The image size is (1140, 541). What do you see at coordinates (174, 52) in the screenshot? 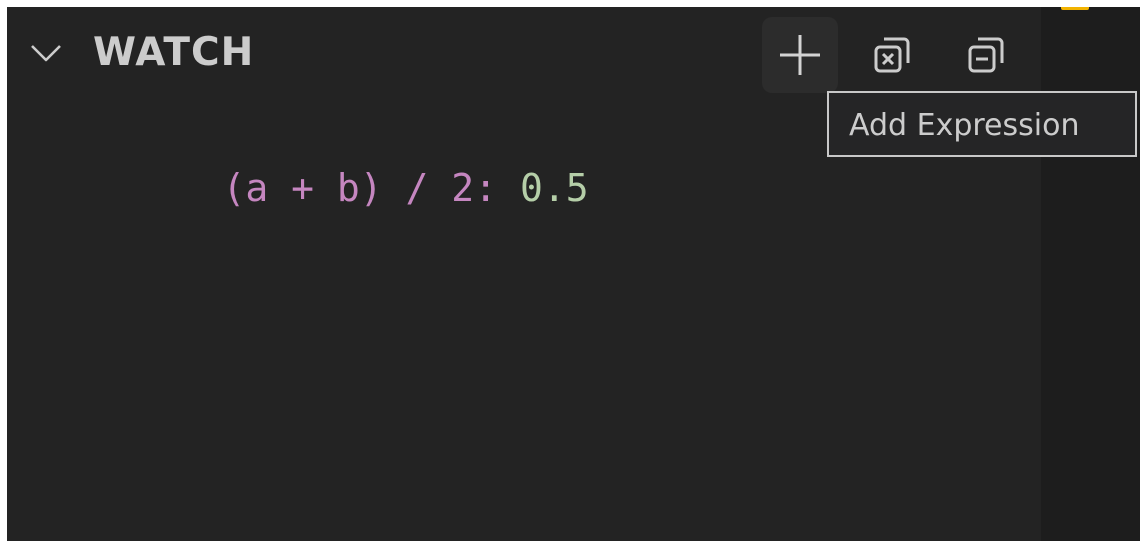
I see `section-title: WATCH` at bounding box center [174, 52].